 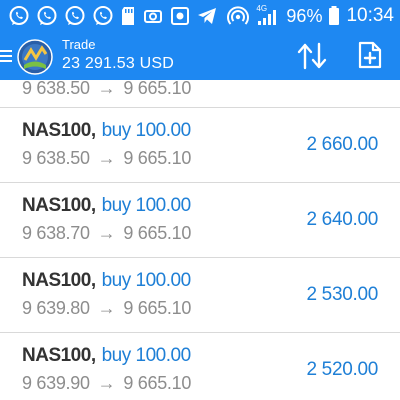 I want to click on position-row: 9 638.50 → 9 665.10, so click(x=200, y=94).